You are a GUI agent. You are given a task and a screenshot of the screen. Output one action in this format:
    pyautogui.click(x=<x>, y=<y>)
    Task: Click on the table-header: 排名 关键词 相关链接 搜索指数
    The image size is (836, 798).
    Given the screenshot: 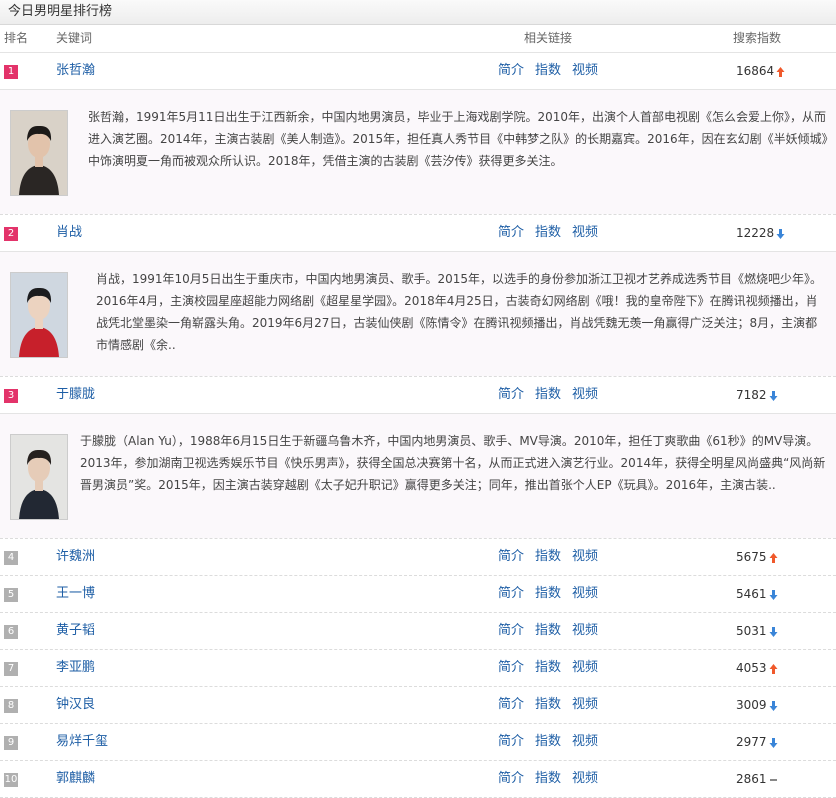 What is the action you would take?
    pyautogui.click(x=418, y=39)
    